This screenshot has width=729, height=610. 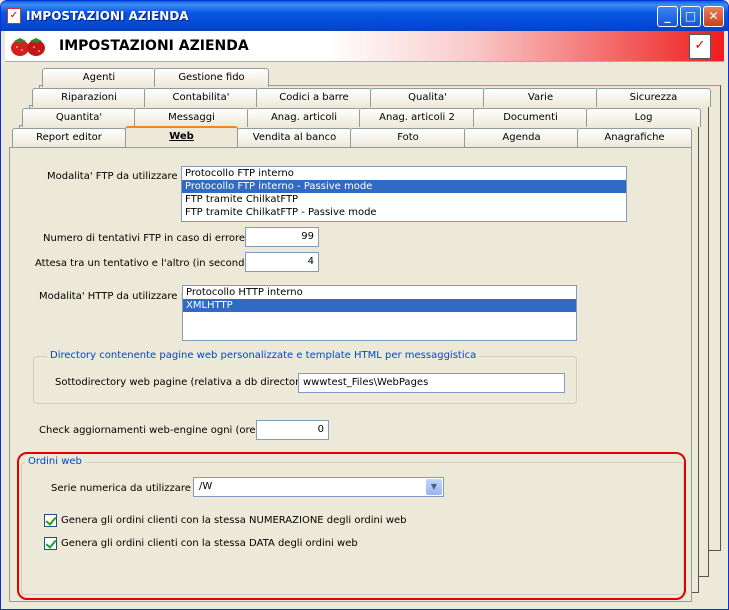 I want to click on tab-qualita: Qualita', so click(x=427, y=97).